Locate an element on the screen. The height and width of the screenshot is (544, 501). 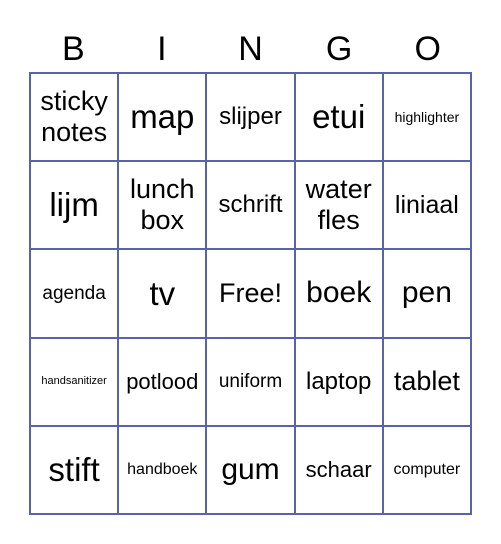
bingo-cell: tv is located at coordinates (162, 293).